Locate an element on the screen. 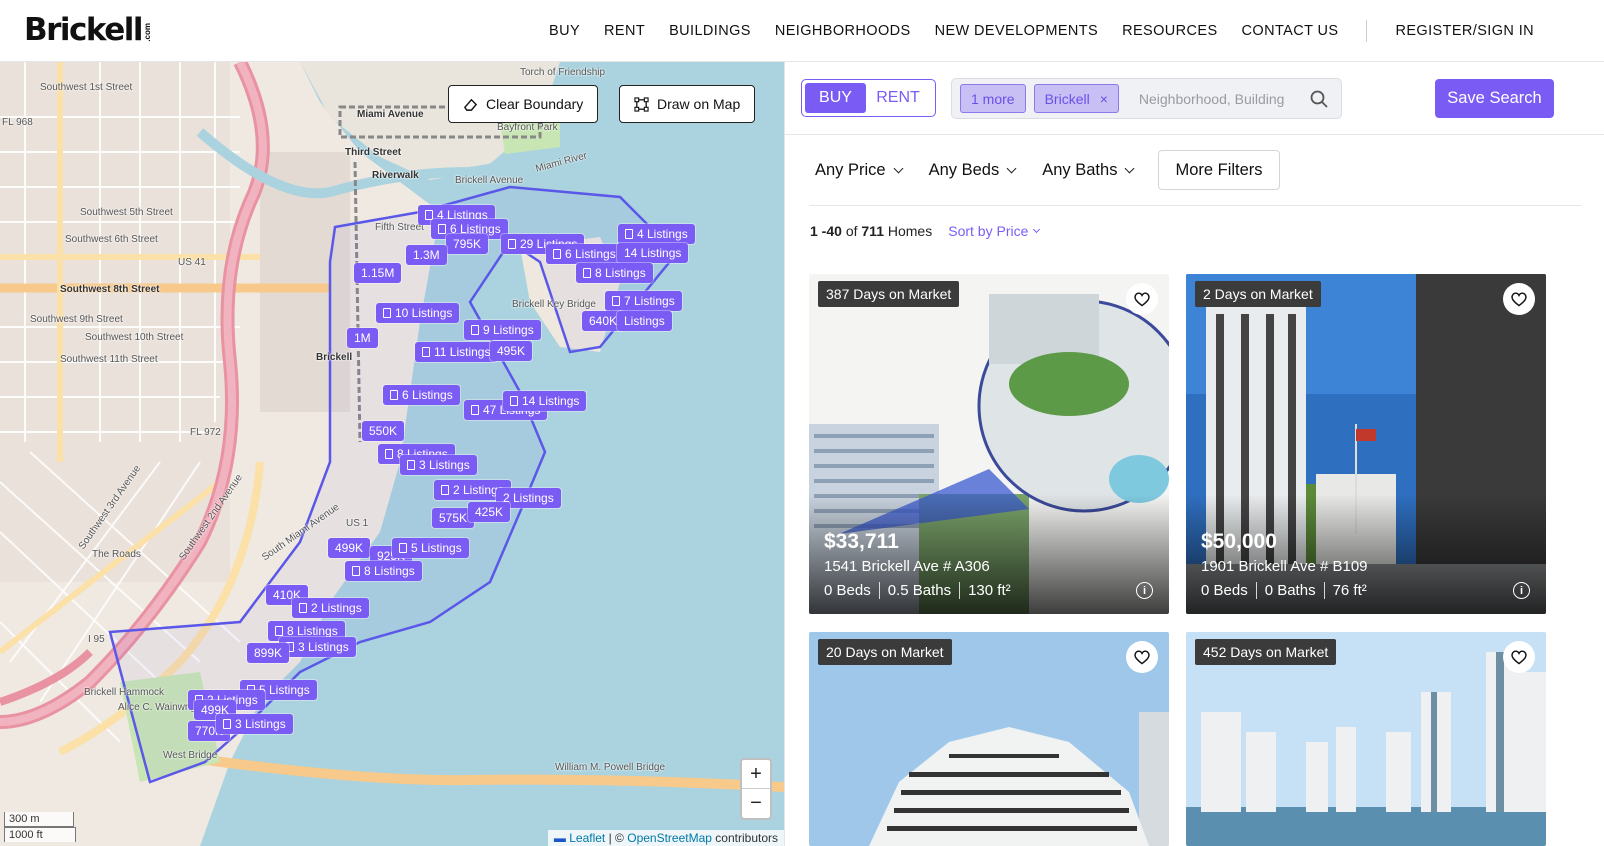  marker-label: 795K is located at coordinates (467, 244).